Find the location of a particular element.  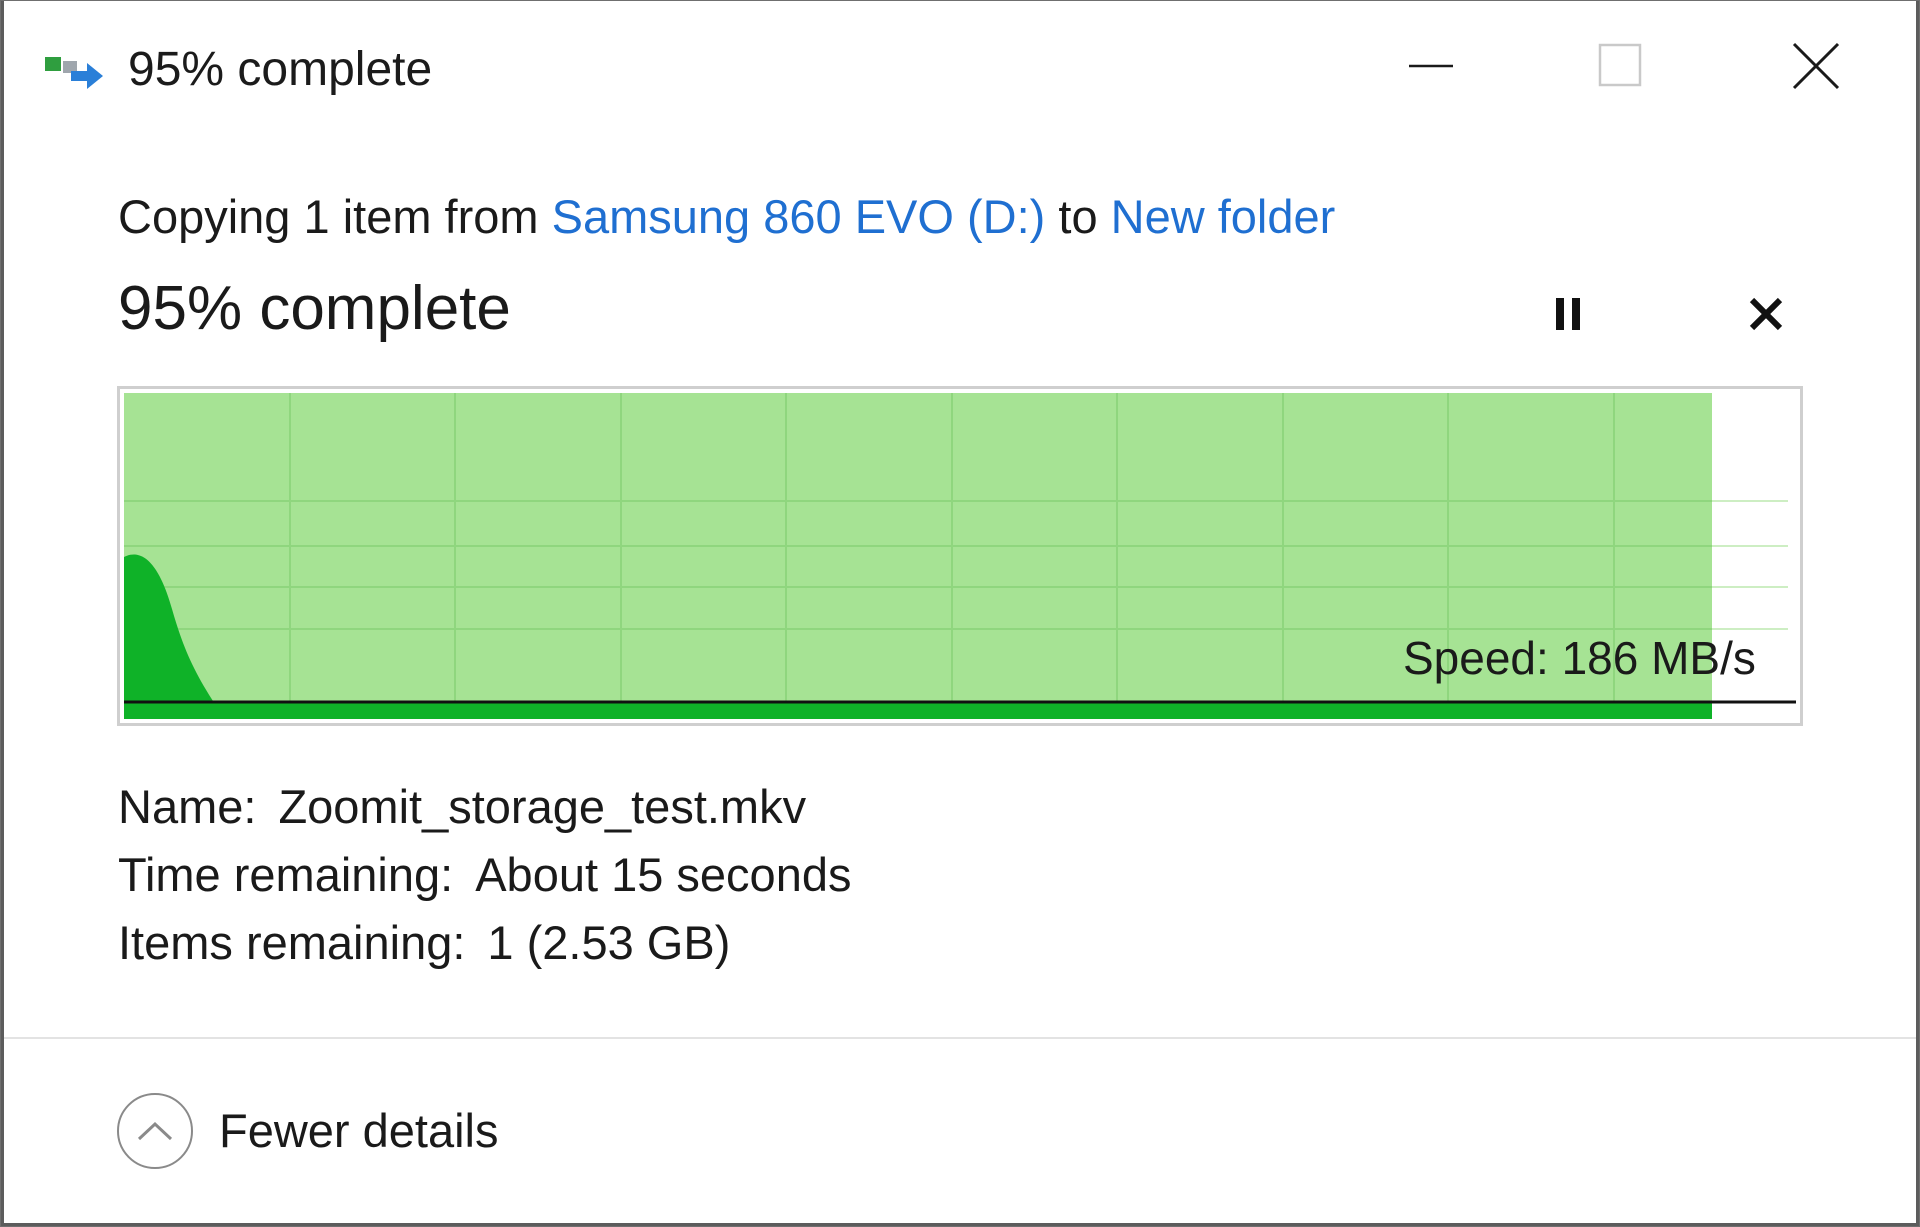

window-title: 95% complete is located at coordinates (280, 69).